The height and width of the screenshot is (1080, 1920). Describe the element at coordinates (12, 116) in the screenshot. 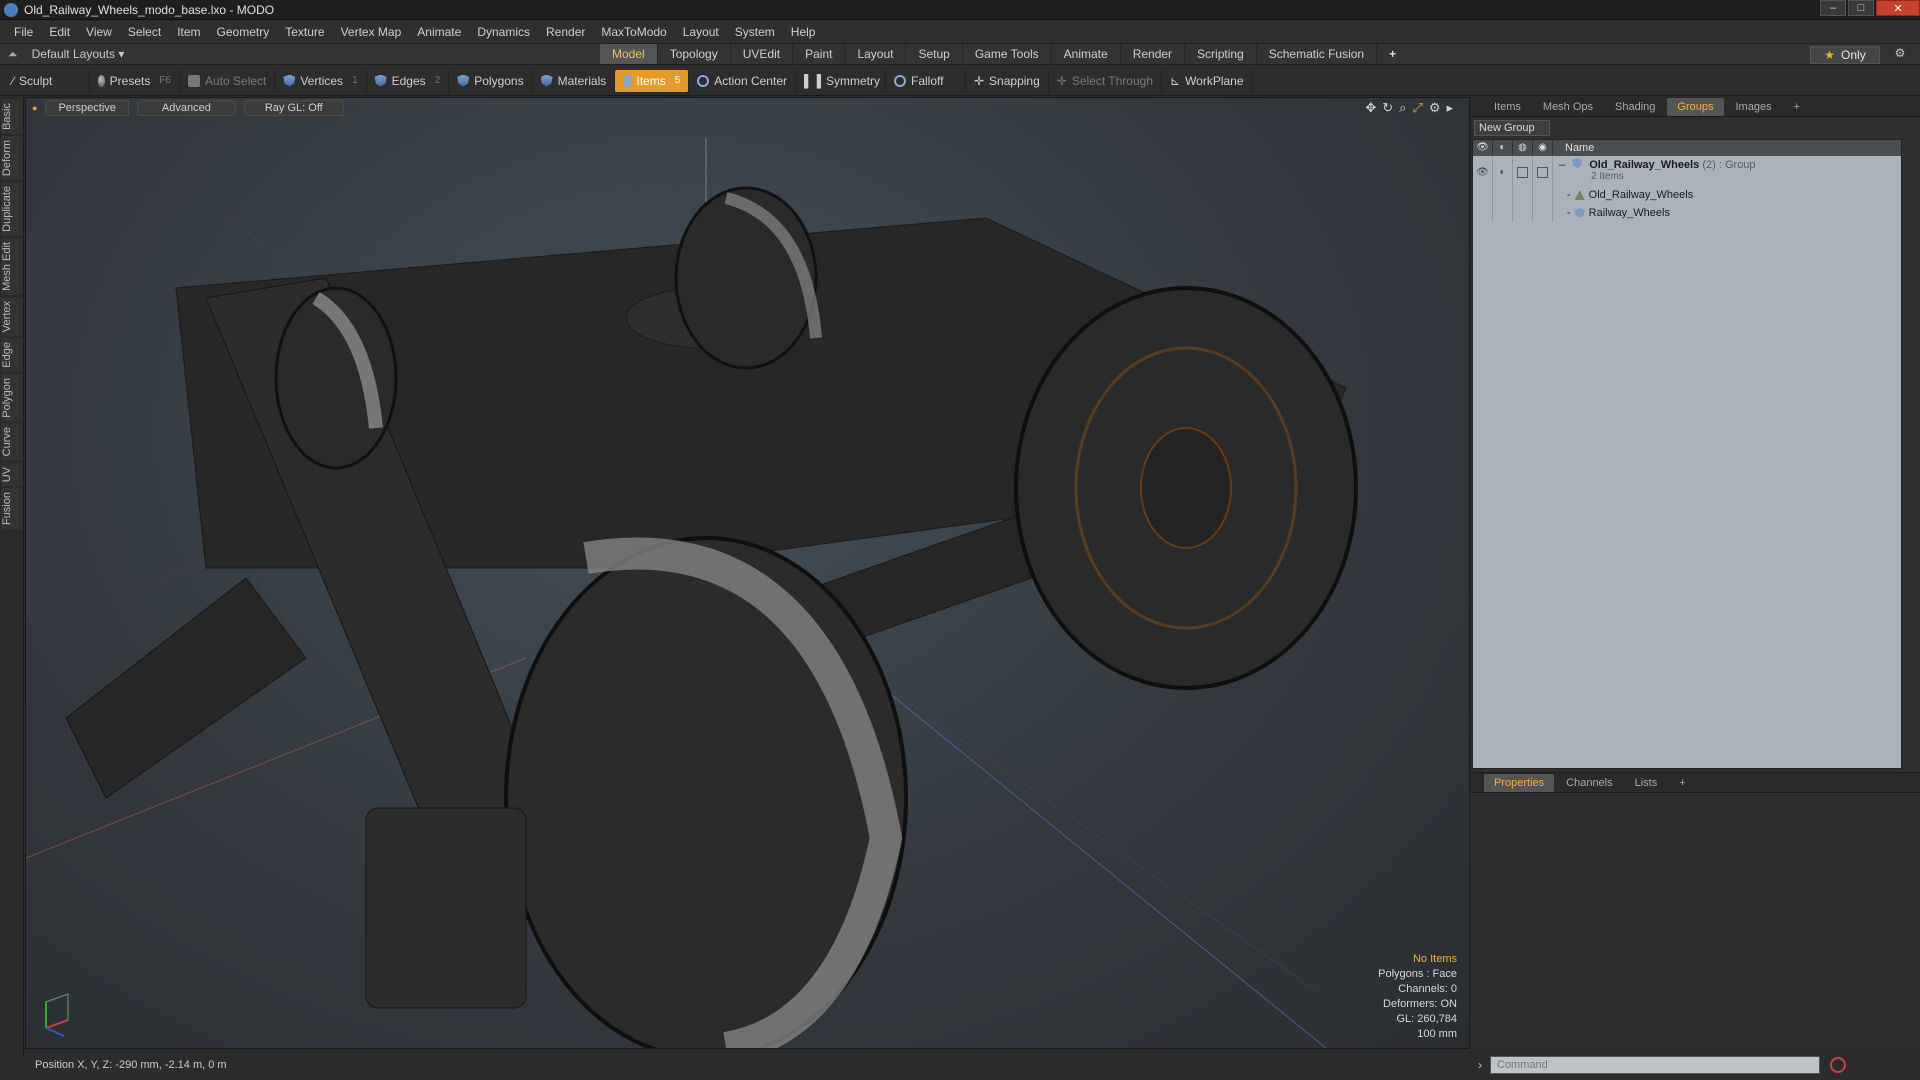

I see `vtab-basic: Basic` at that location.